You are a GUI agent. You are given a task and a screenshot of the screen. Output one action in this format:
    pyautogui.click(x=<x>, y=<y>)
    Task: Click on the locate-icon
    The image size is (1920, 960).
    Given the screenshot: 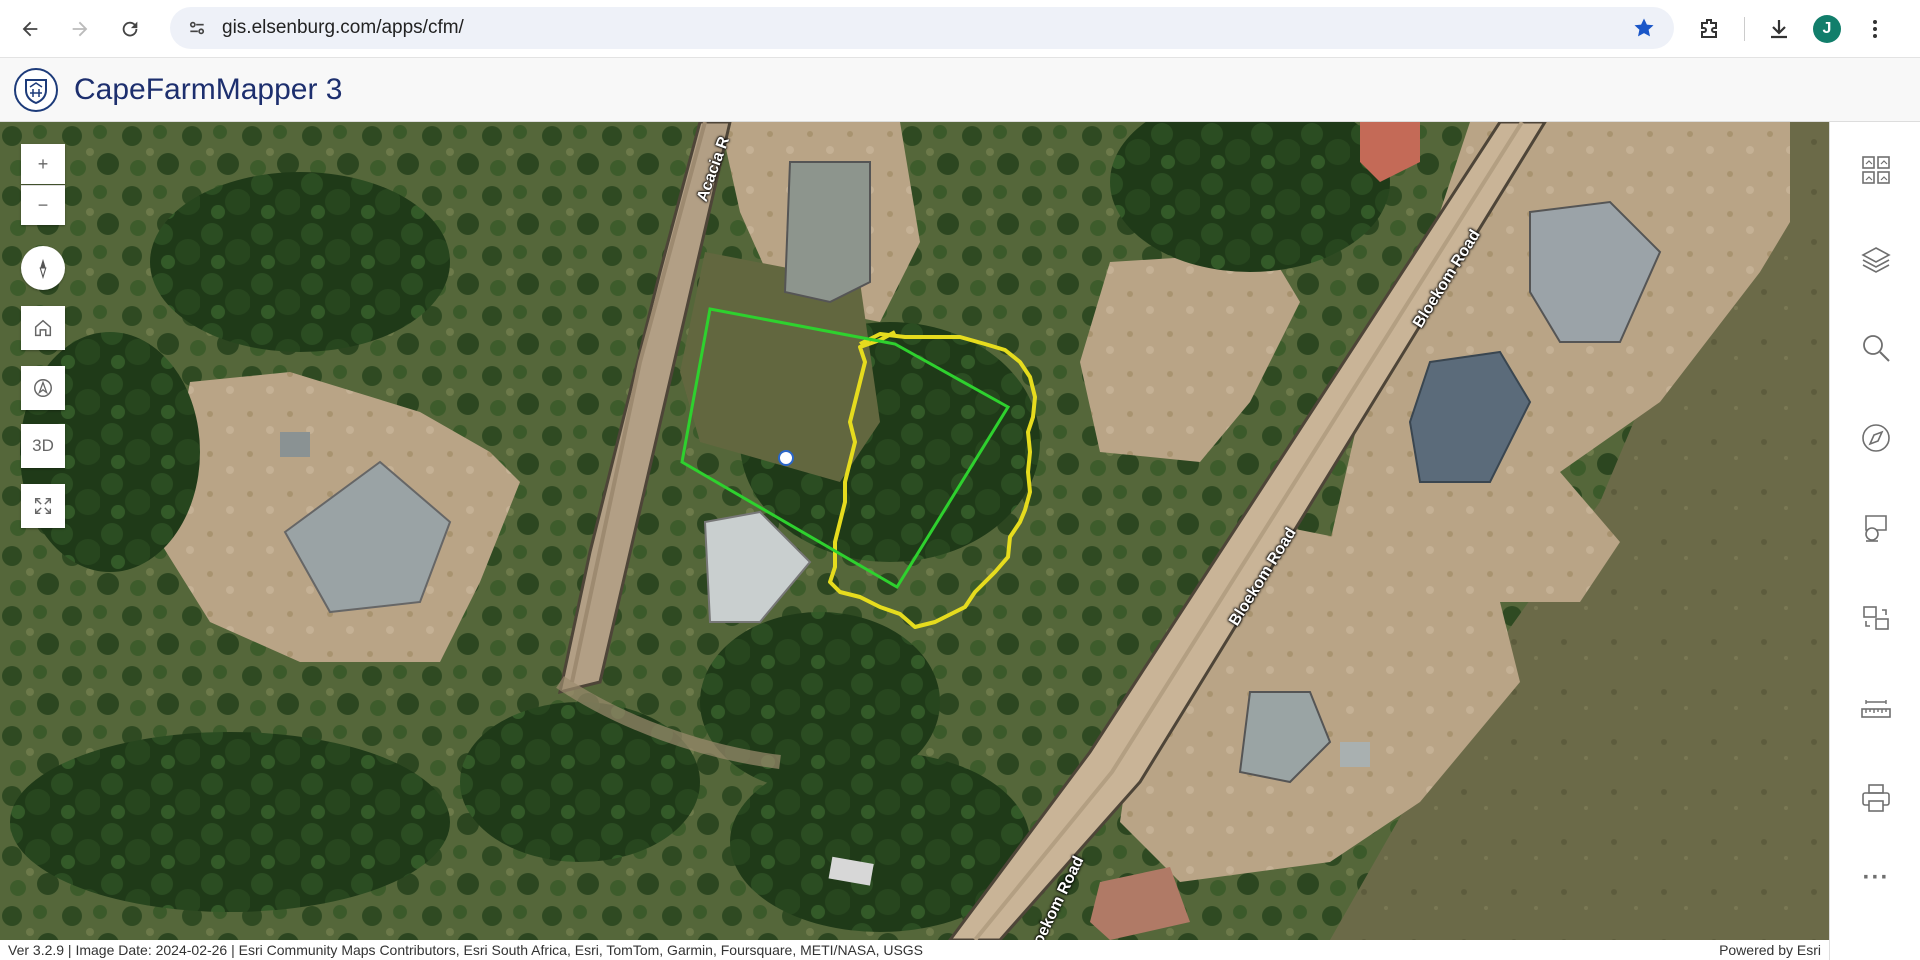 What is the action you would take?
    pyautogui.click(x=43, y=388)
    